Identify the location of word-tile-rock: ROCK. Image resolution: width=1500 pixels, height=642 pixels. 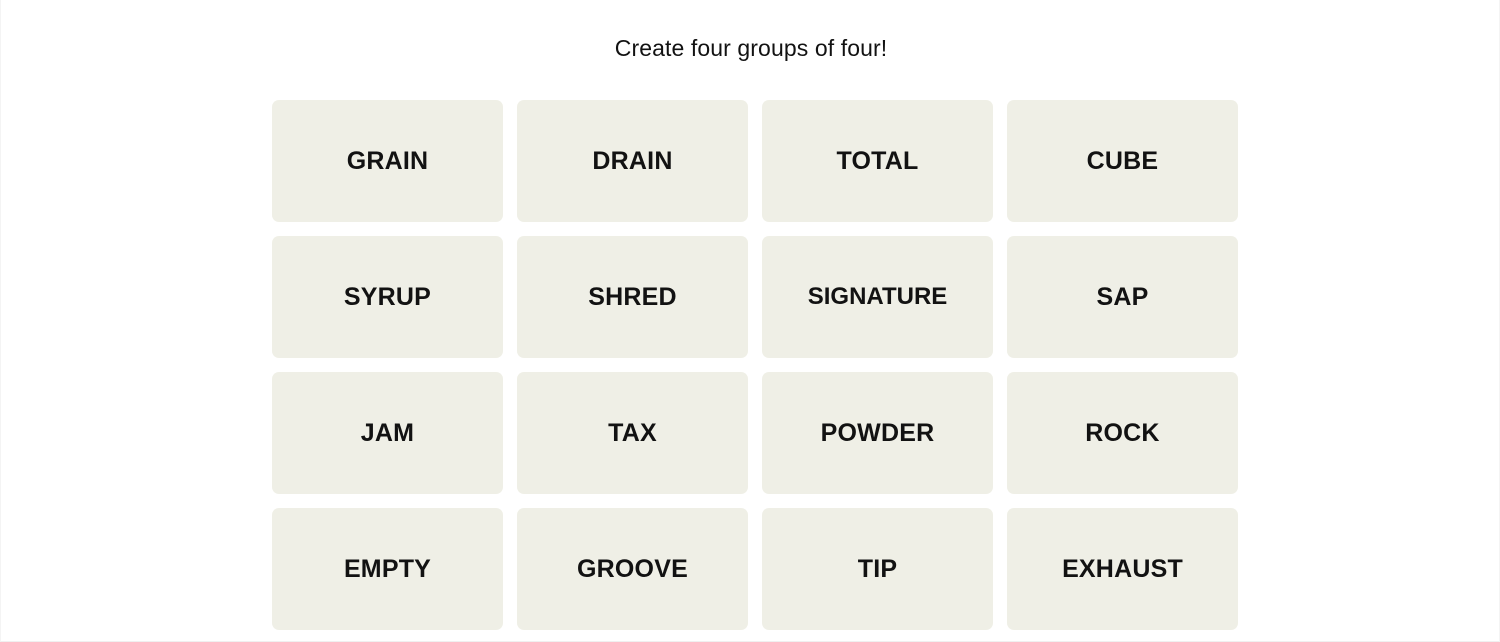
(1122, 433).